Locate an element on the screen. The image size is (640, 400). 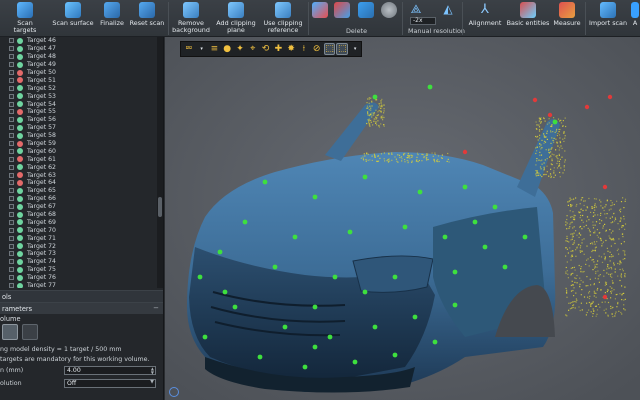
tree-item: Target 49 is located at coordinates (78, 65).